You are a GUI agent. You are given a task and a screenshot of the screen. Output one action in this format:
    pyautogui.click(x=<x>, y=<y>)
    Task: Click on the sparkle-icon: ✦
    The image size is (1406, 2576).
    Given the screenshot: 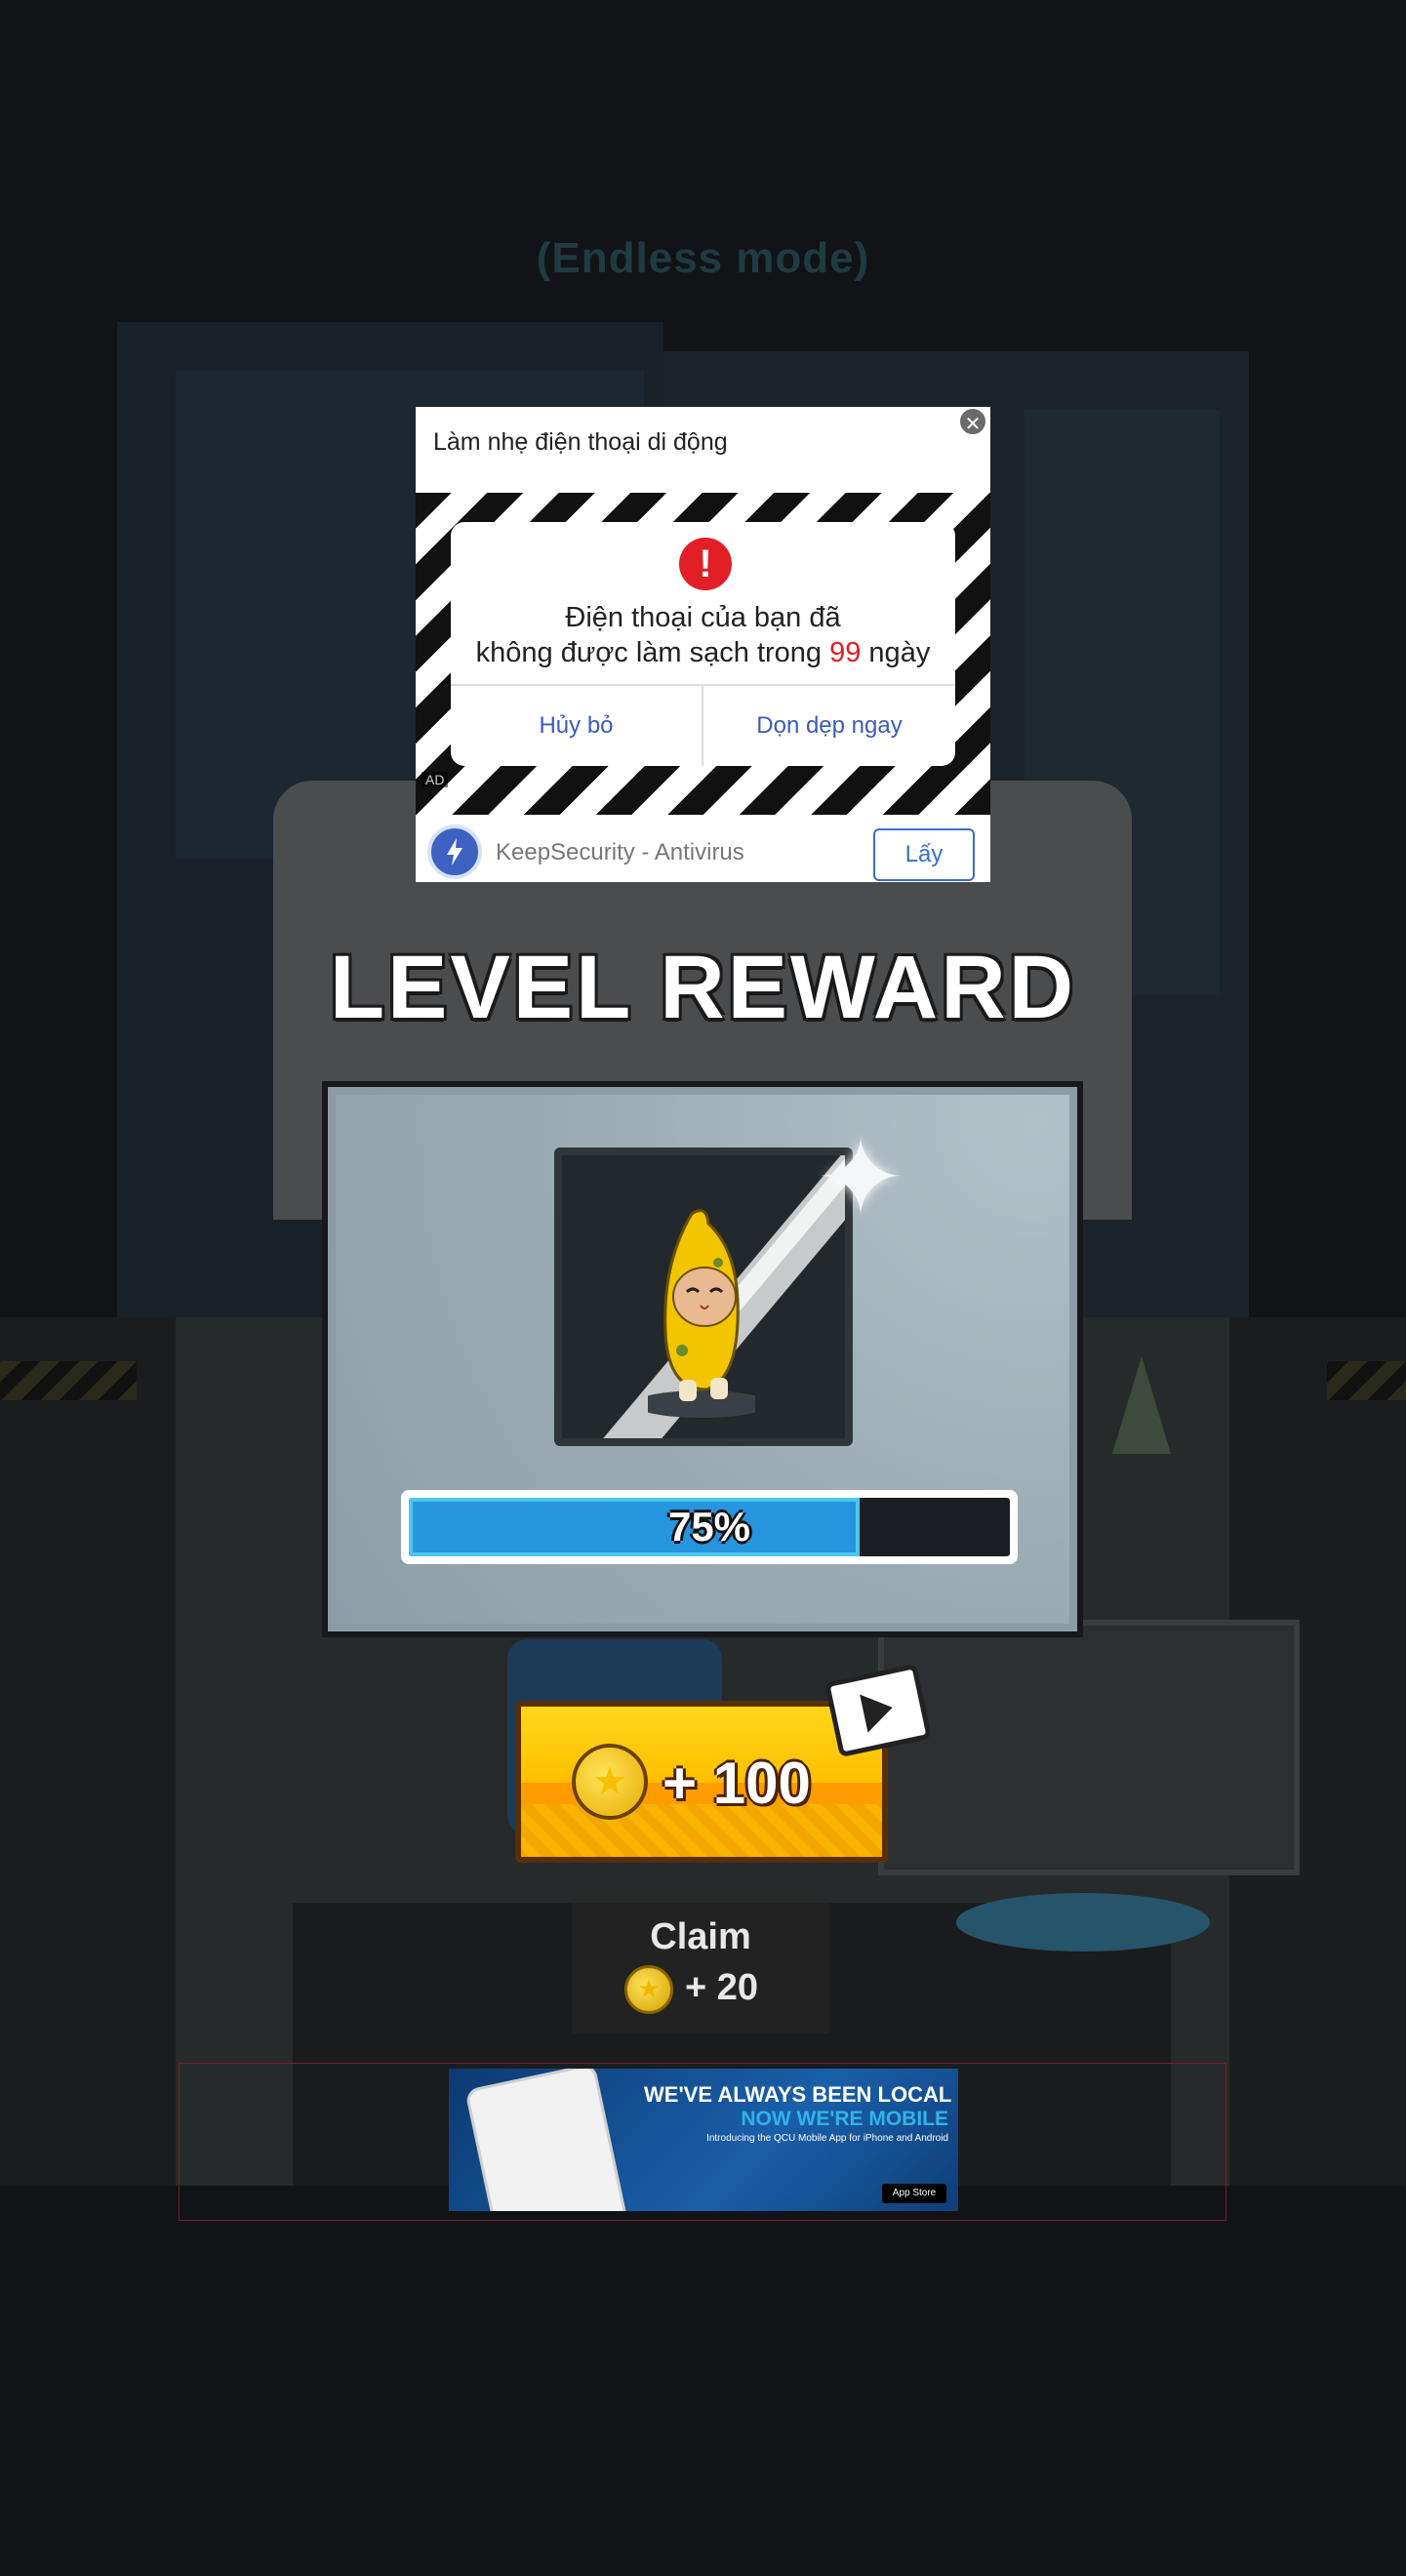 What is the action you would take?
    pyautogui.click(x=861, y=1177)
    